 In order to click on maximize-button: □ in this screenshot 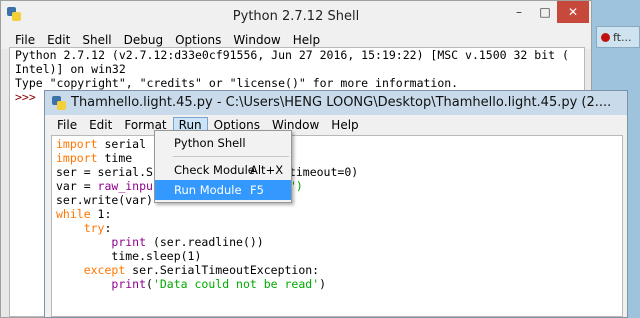, I will do `click(545, 12)`.